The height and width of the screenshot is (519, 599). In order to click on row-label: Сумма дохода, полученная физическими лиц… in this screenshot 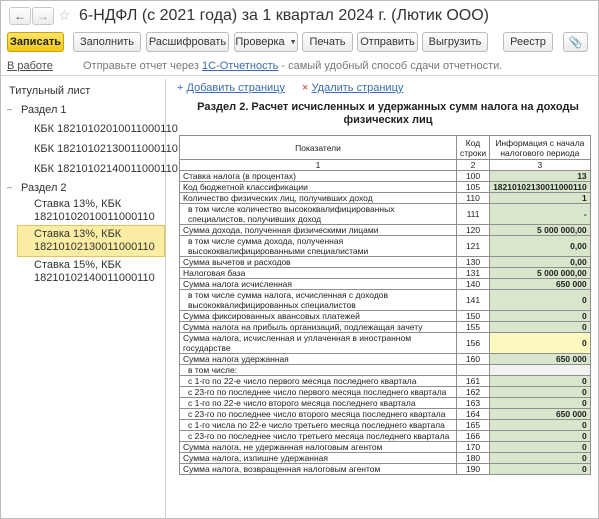, I will do `click(318, 230)`.